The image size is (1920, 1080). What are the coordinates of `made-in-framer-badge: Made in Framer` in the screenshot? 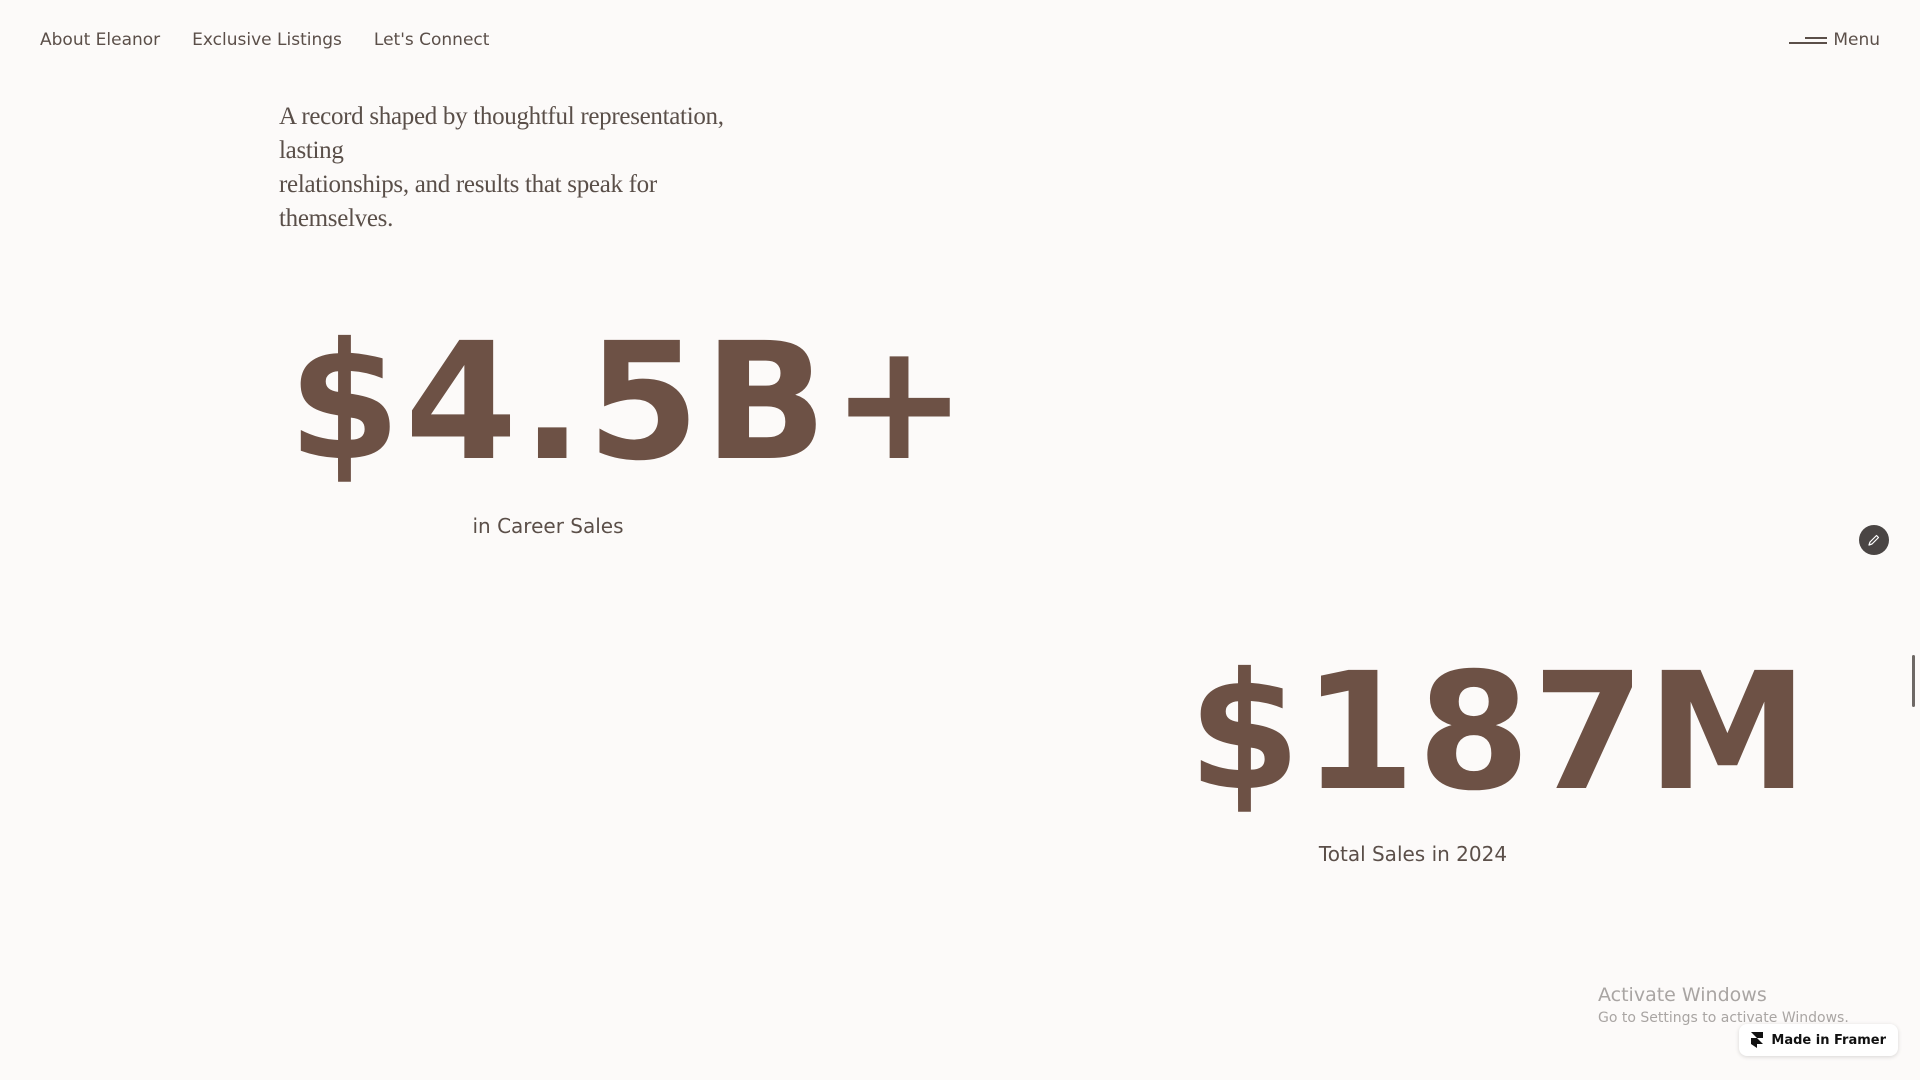 It's located at (1818, 1040).